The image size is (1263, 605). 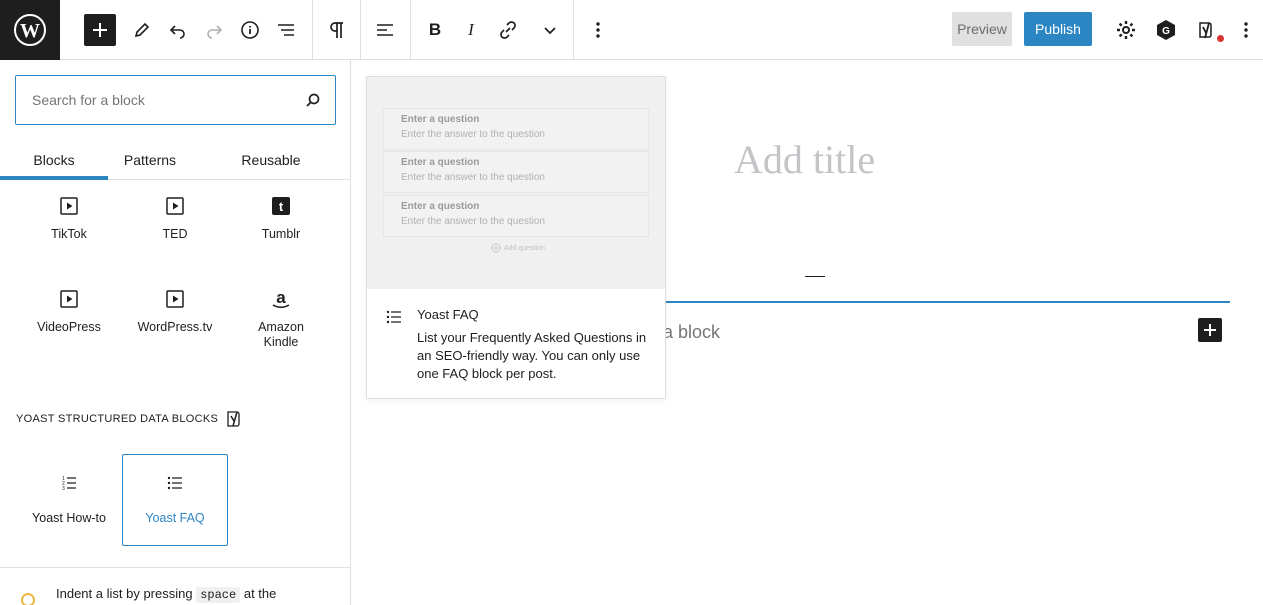 I want to click on block-item-label: TED, so click(x=175, y=234).